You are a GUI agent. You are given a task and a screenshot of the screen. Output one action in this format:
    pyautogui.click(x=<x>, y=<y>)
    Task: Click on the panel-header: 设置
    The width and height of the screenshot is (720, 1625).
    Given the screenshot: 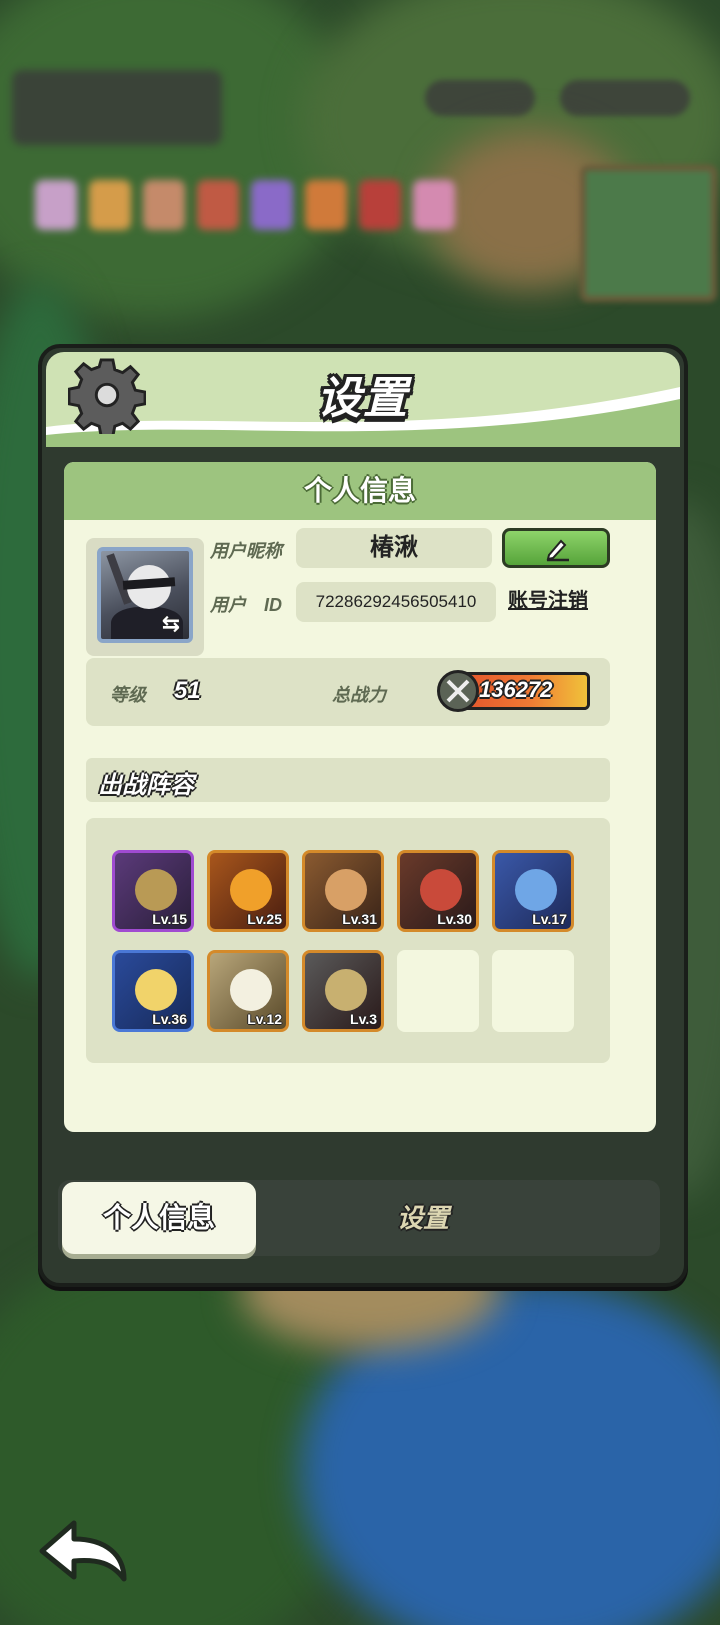 What is the action you would take?
    pyautogui.click(x=363, y=399)
    